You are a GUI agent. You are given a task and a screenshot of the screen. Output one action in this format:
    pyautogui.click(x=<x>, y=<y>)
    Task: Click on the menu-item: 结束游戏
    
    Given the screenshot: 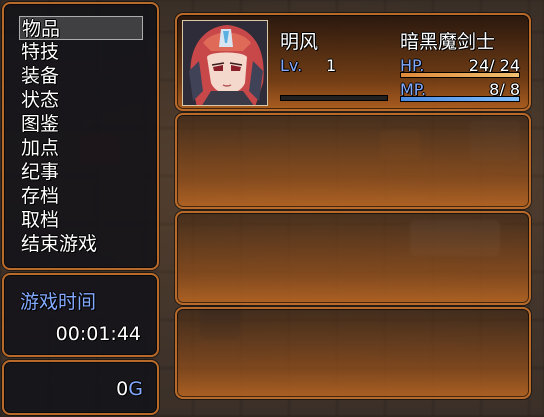 What is the action you would take?
    pyautogui.click(x=81, y=244)
    